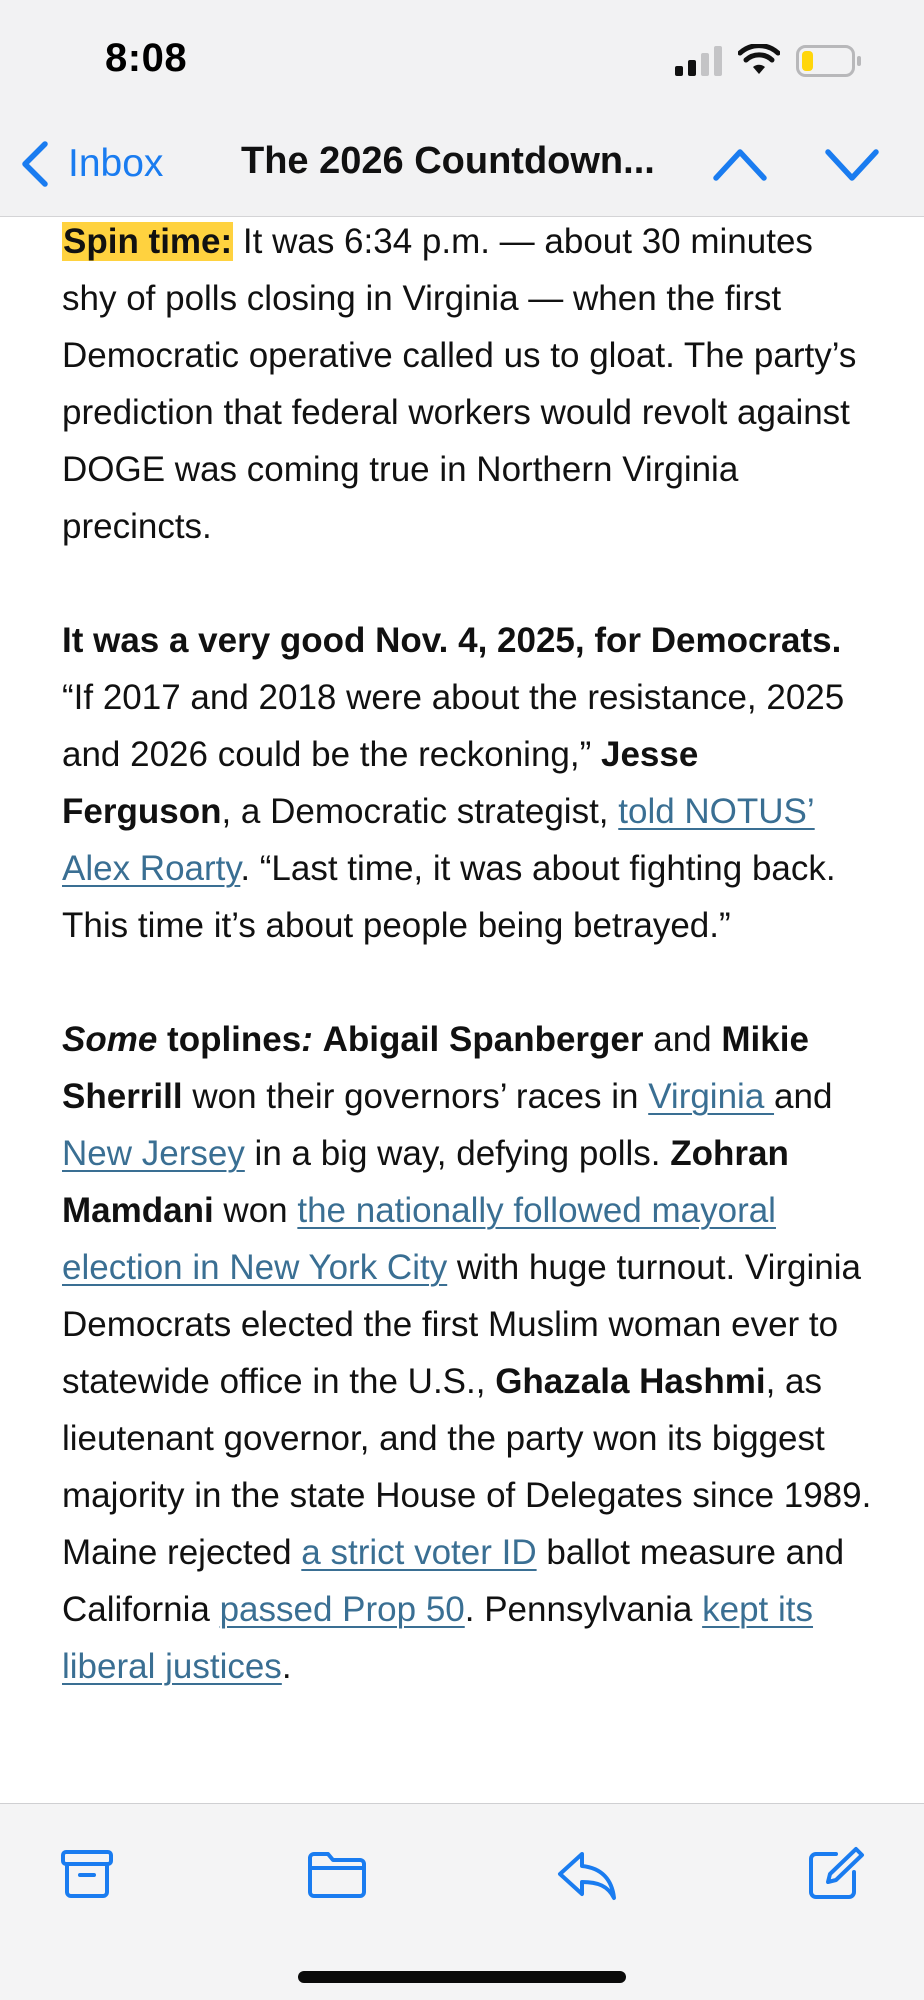  Describe the element at coordinates (87, 1874) in the screenshot. I see `archive-icon` at that location.